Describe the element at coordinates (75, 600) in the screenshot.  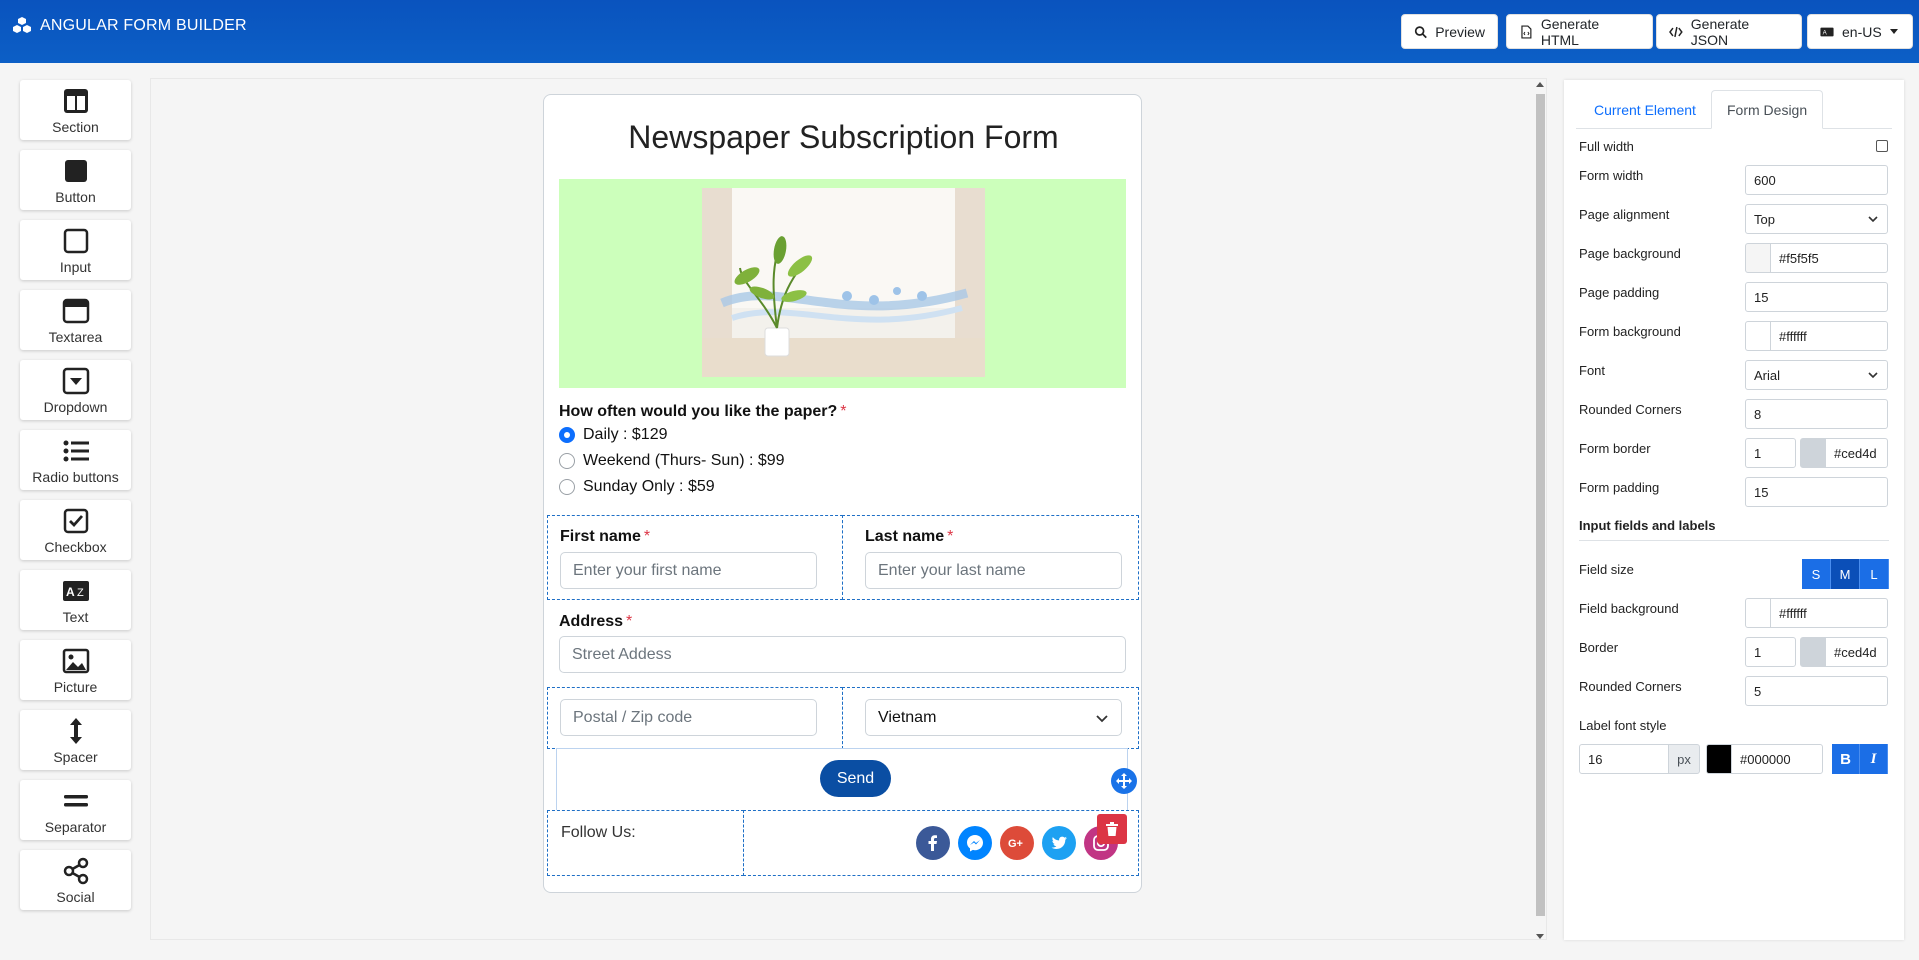
I see `palette-text: AZ Text` at that location.